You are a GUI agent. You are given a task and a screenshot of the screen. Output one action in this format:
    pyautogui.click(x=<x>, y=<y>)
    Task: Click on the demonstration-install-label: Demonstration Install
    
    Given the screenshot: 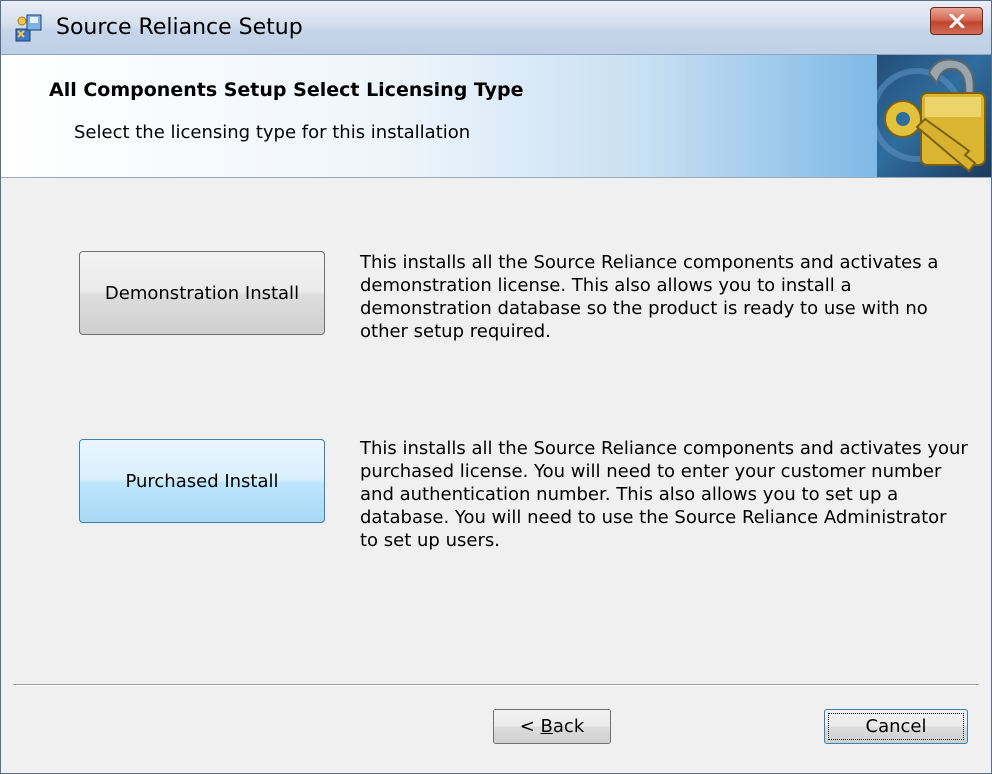 What is the action you would take?
    pyautogui.click(x=202, y=293)
    